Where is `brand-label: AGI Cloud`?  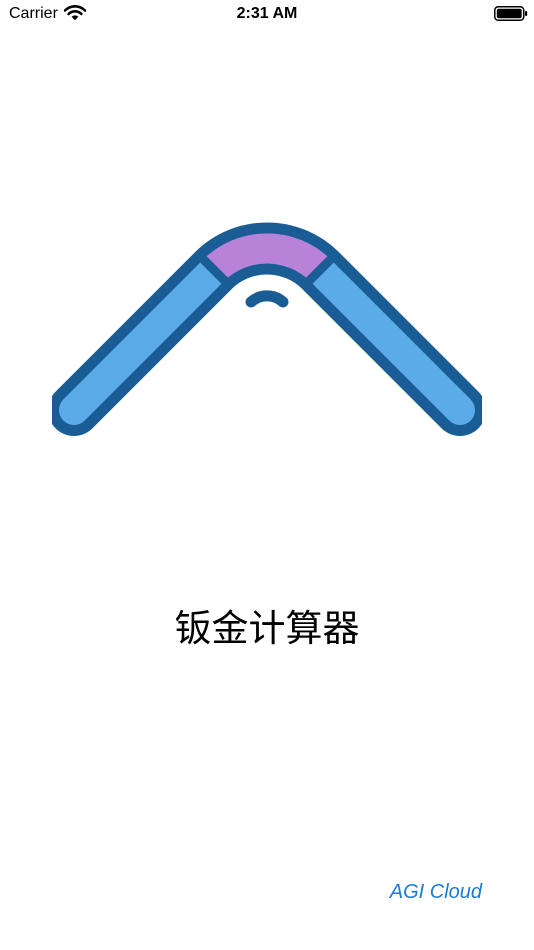
brand-label: AGI Cloud is located at coordinates (435, 892).